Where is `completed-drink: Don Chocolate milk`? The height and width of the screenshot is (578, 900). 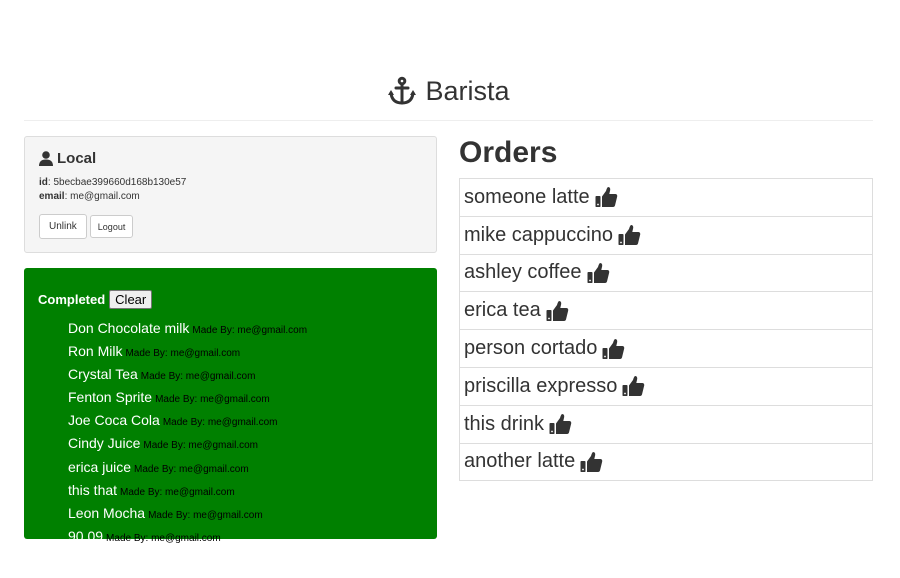 completed-drink: Don Chocolate milk is located at coordinates (129, 328).